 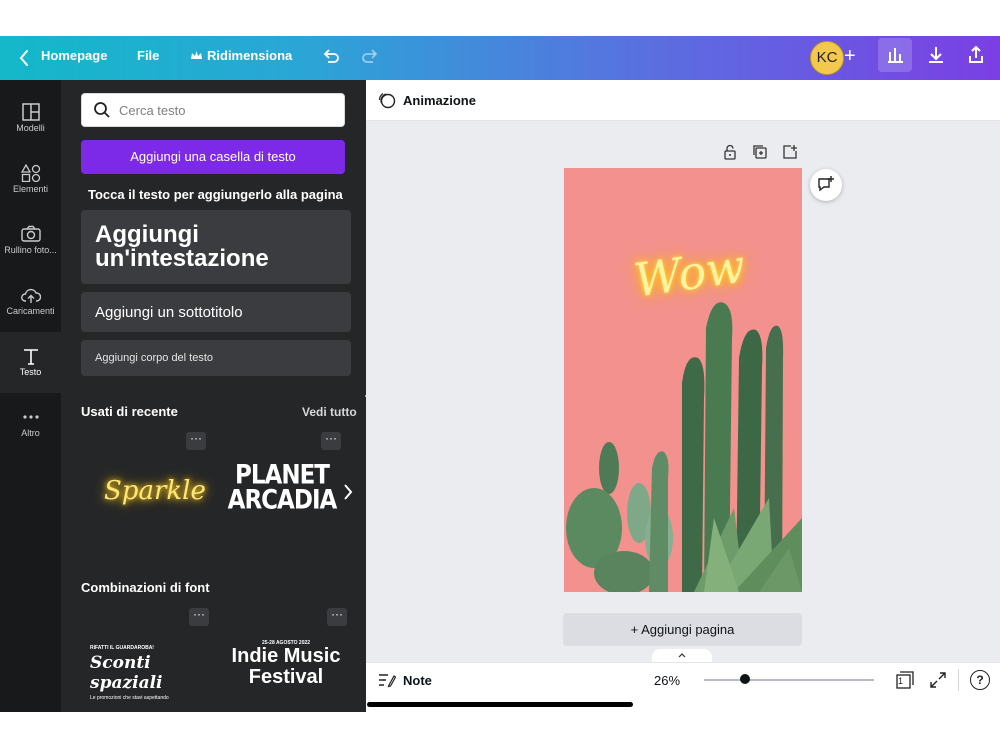 I want to click on animation-icon, so click(x=387, y=100).